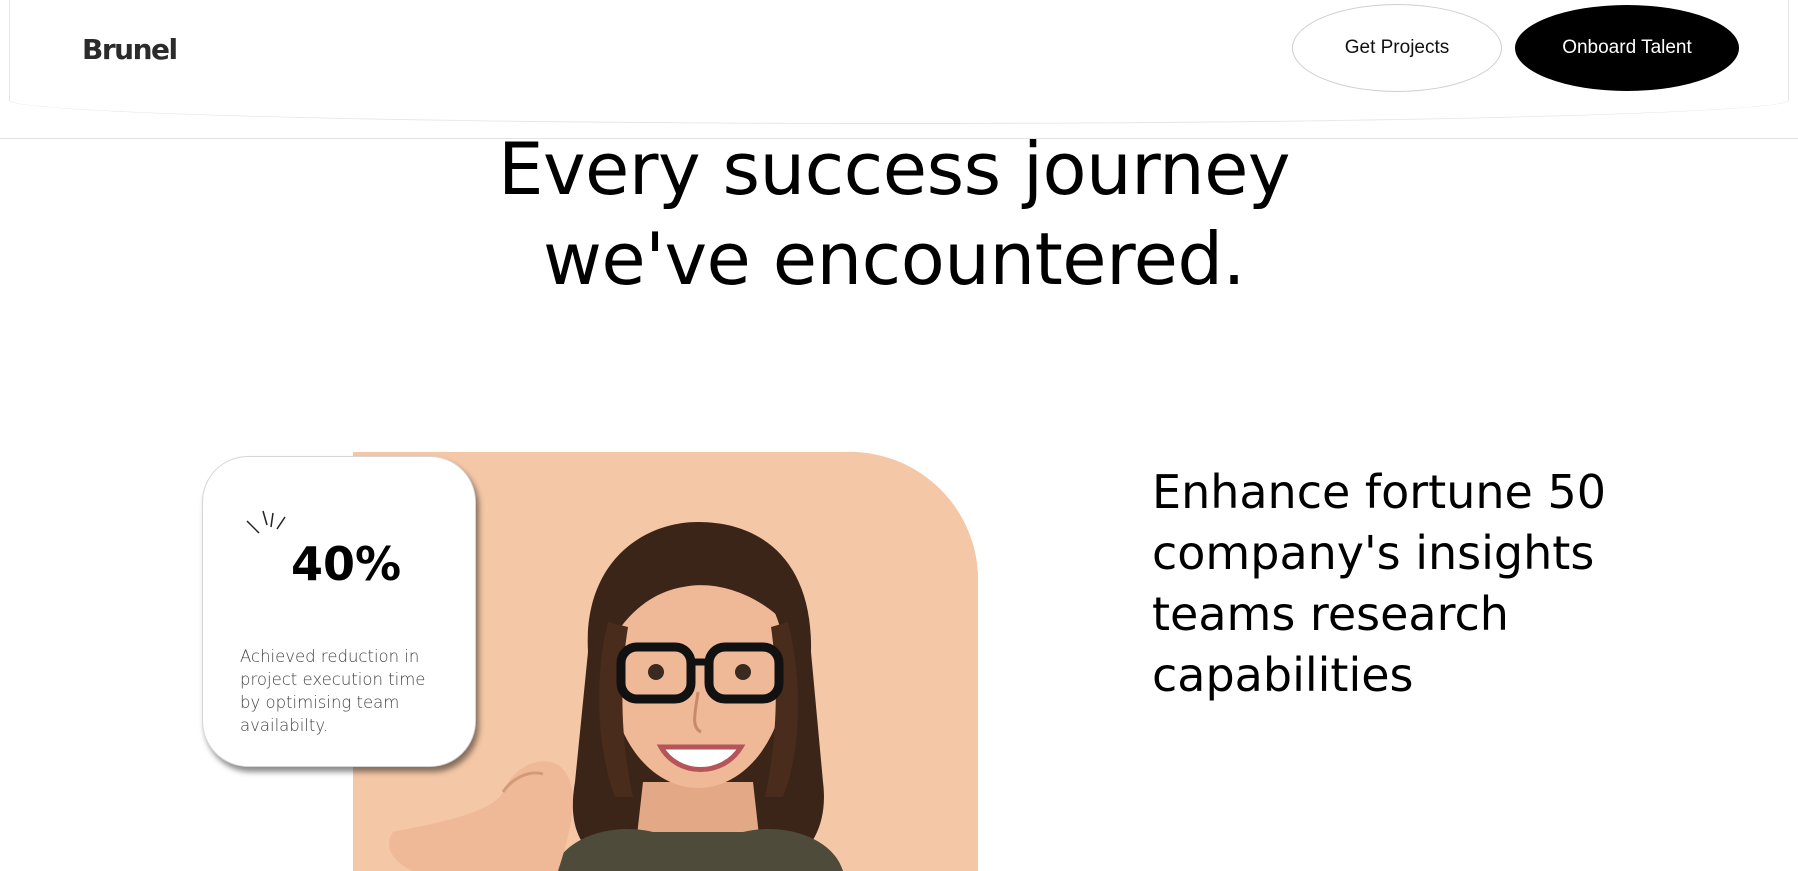 This screenshot has width=1798, height=871. What do you see at coordinates (130, 49) in the screenshot?
I see `brunel-logo: Brunel` at bounding box center [130, 49].